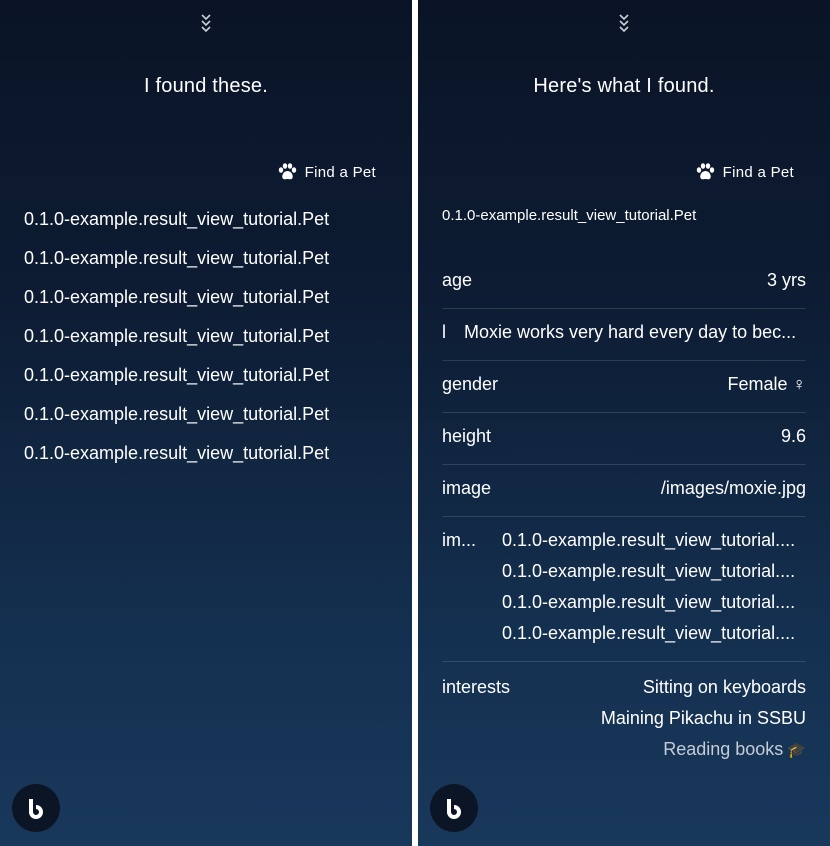  I want to click on list-item: Maining Pikachu in SSBU, so click(703, 718).